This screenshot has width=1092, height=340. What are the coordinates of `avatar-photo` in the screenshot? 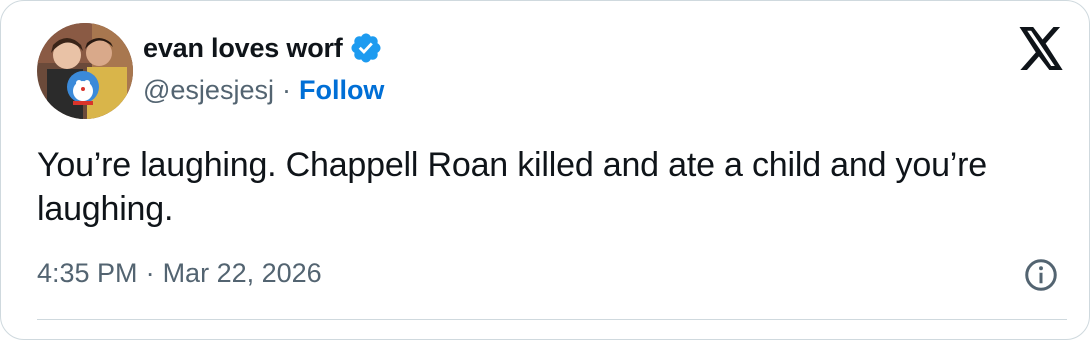 It's located at (85, 71).